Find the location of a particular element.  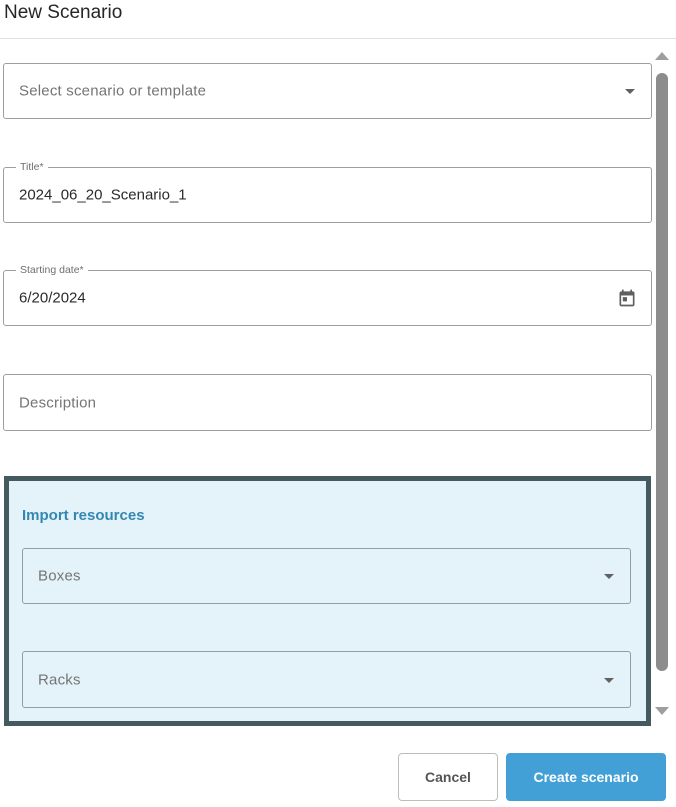

create-scenario-button: Create scenario is located at coordinates (586, 777).